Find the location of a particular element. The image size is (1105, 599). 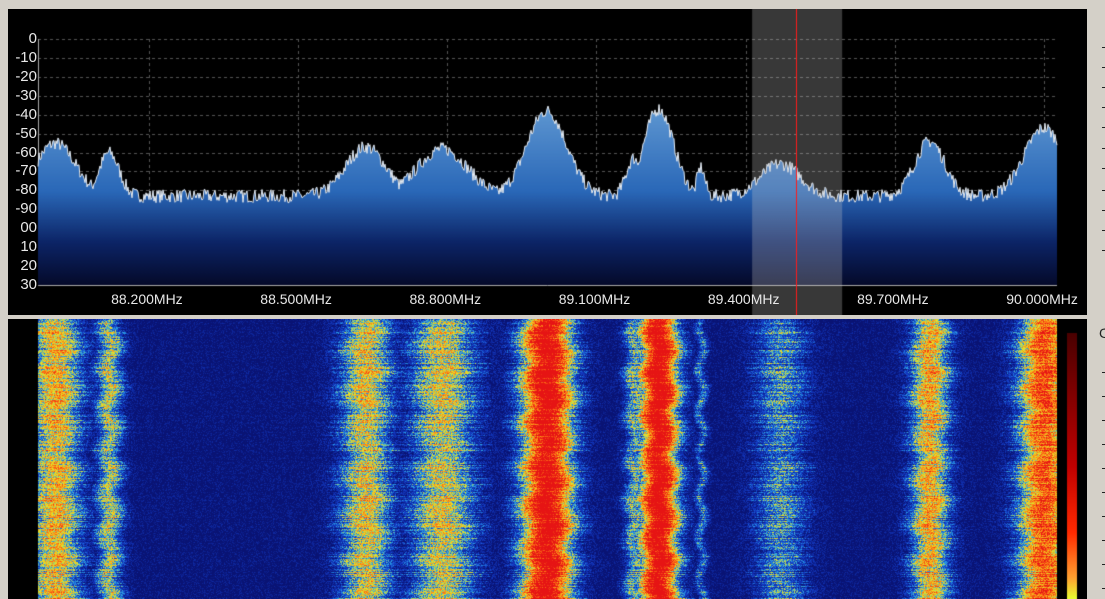

right-side-scale is located at coordinates (1100, 299).